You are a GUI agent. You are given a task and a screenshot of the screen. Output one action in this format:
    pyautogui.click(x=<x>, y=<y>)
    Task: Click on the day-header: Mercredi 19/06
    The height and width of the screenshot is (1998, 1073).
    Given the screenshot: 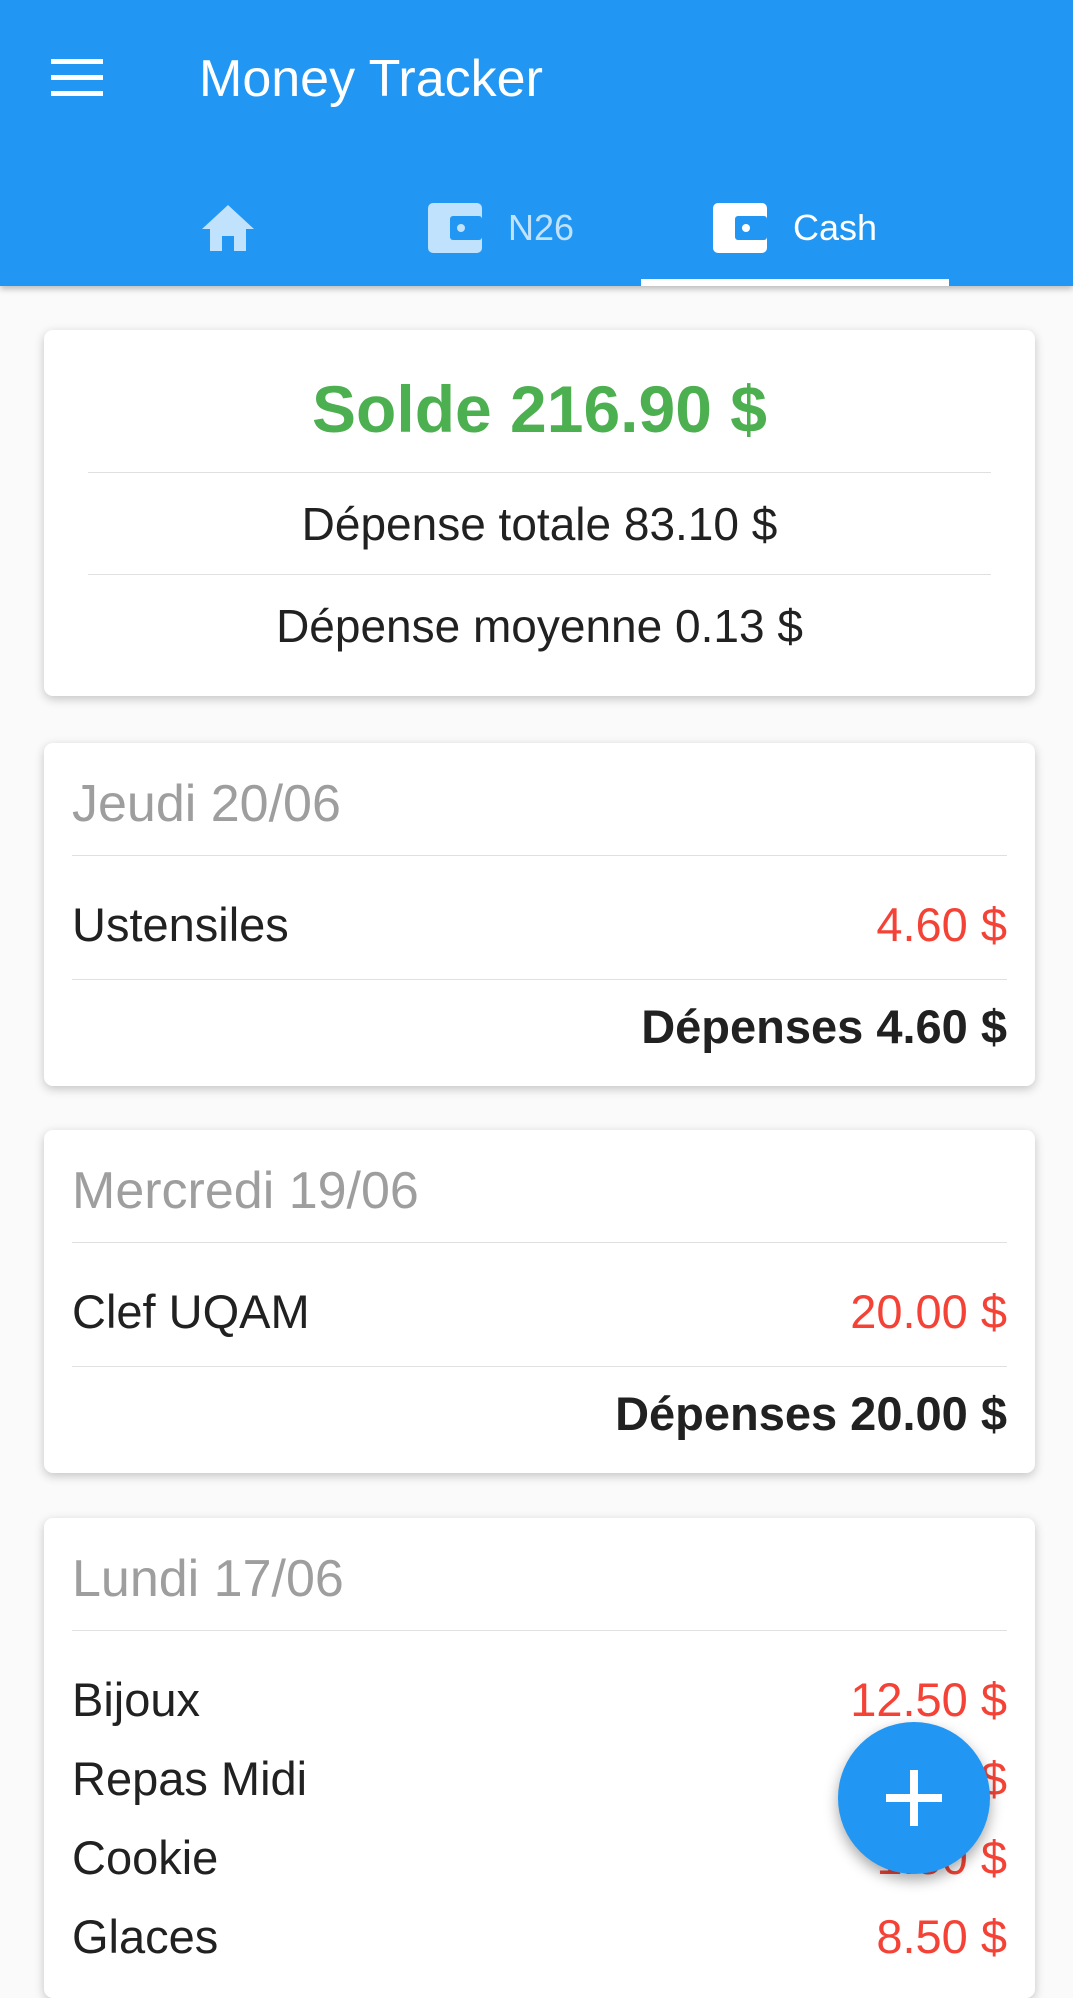 What is the action you would take?
    pyautogui.click(x=245, y=1191)
    